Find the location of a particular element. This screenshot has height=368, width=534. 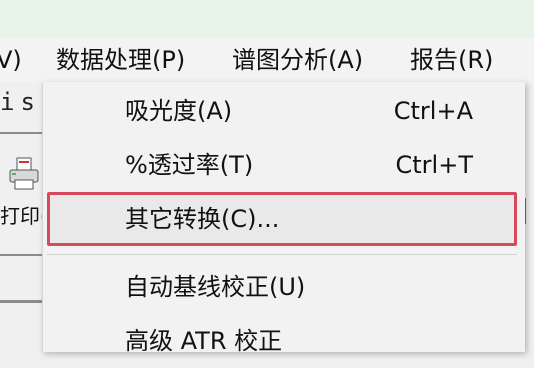

menu-item-absorbance: 吸光度(A) Ctrl+A is located at coordinates (283, 111).